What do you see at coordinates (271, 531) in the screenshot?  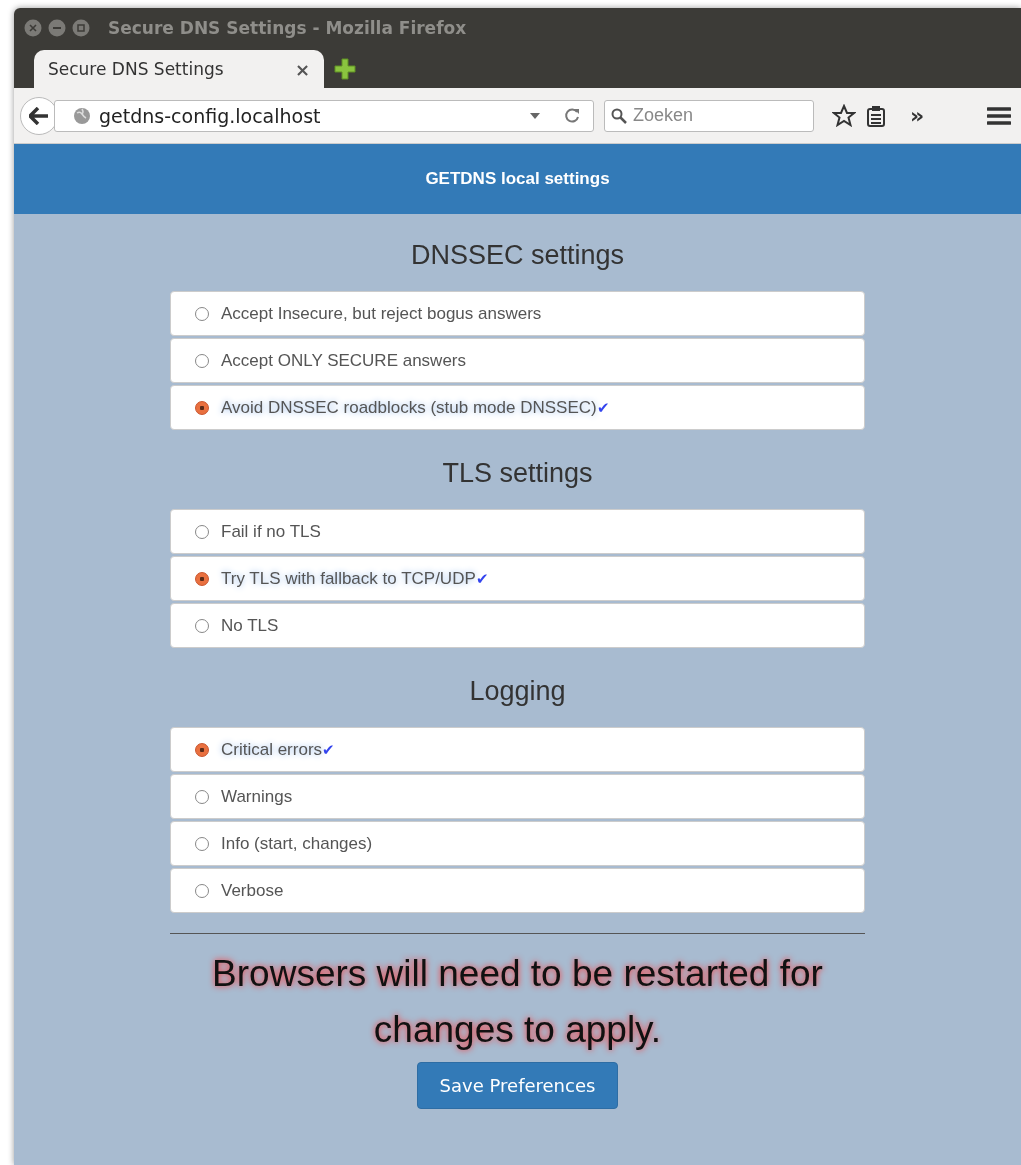 I see `option-label: Fail if no TLS` at bounding box center [271, 531].